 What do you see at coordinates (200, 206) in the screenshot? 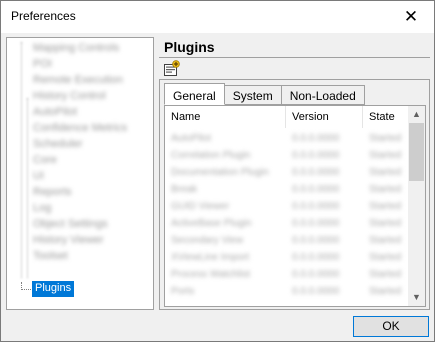
I see `cell-name: GUID Viewer` at bounding box center [200, 206].